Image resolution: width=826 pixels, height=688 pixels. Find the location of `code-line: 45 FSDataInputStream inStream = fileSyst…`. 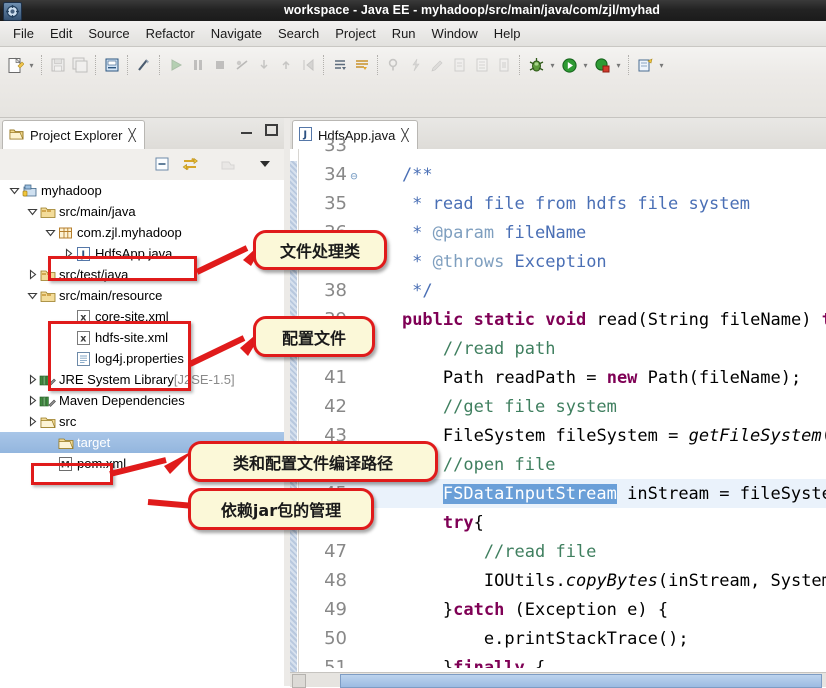

code-line: 45 FSDataInputStream inStream = fileSyst… is located at coordinates (562, 493).